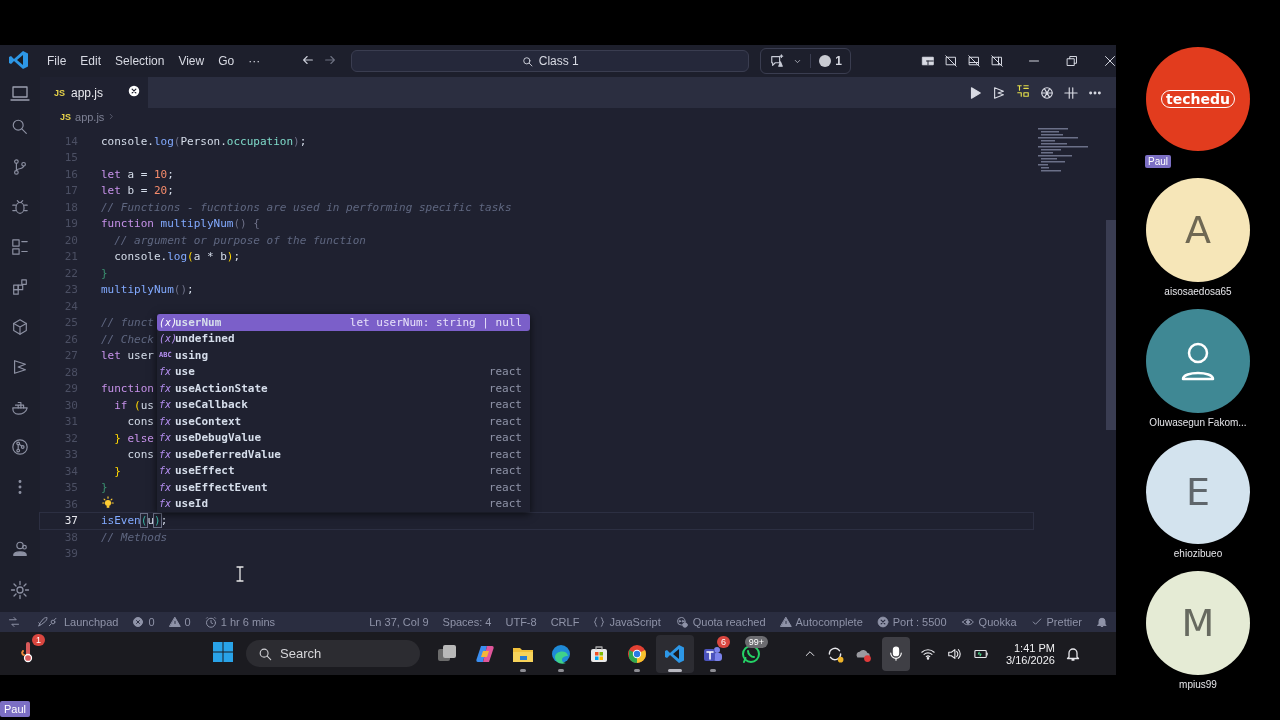  I want to click on code-line: // funct, so click(127, 323).